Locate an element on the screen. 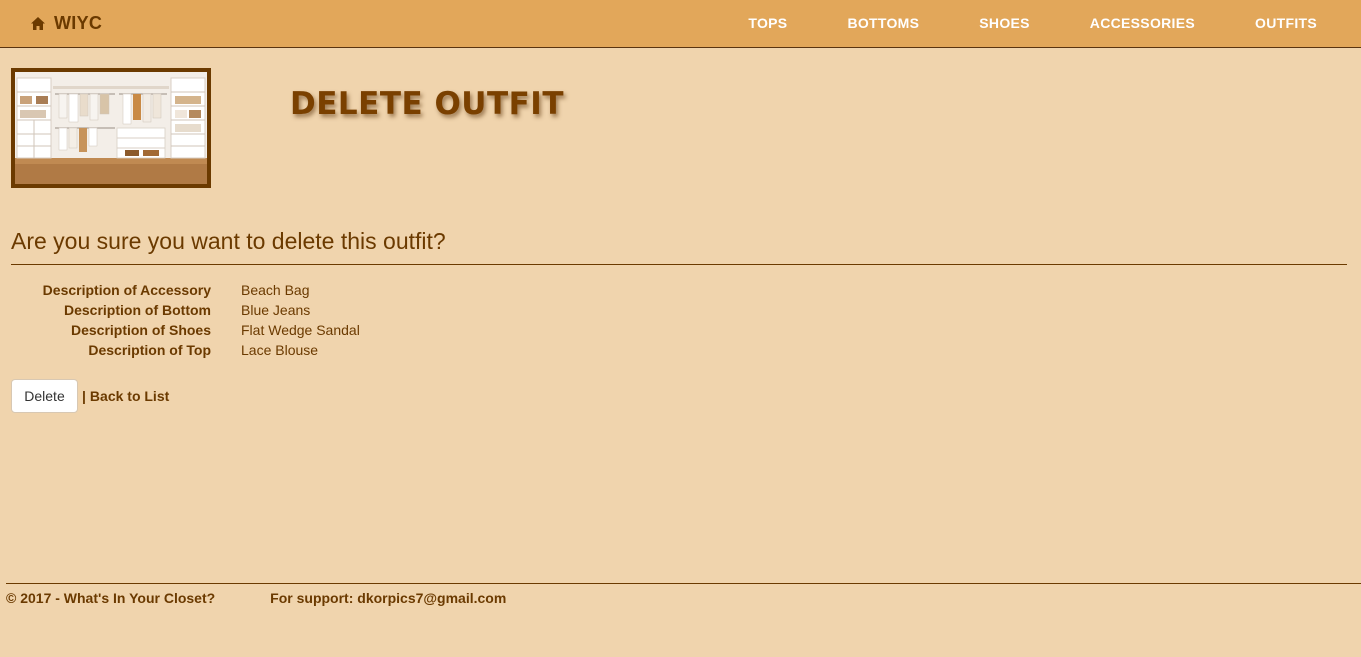 The height and width of the screenshot is (657, 1361). detail-value: Blue Jeans is located at coordinates (276, 310).